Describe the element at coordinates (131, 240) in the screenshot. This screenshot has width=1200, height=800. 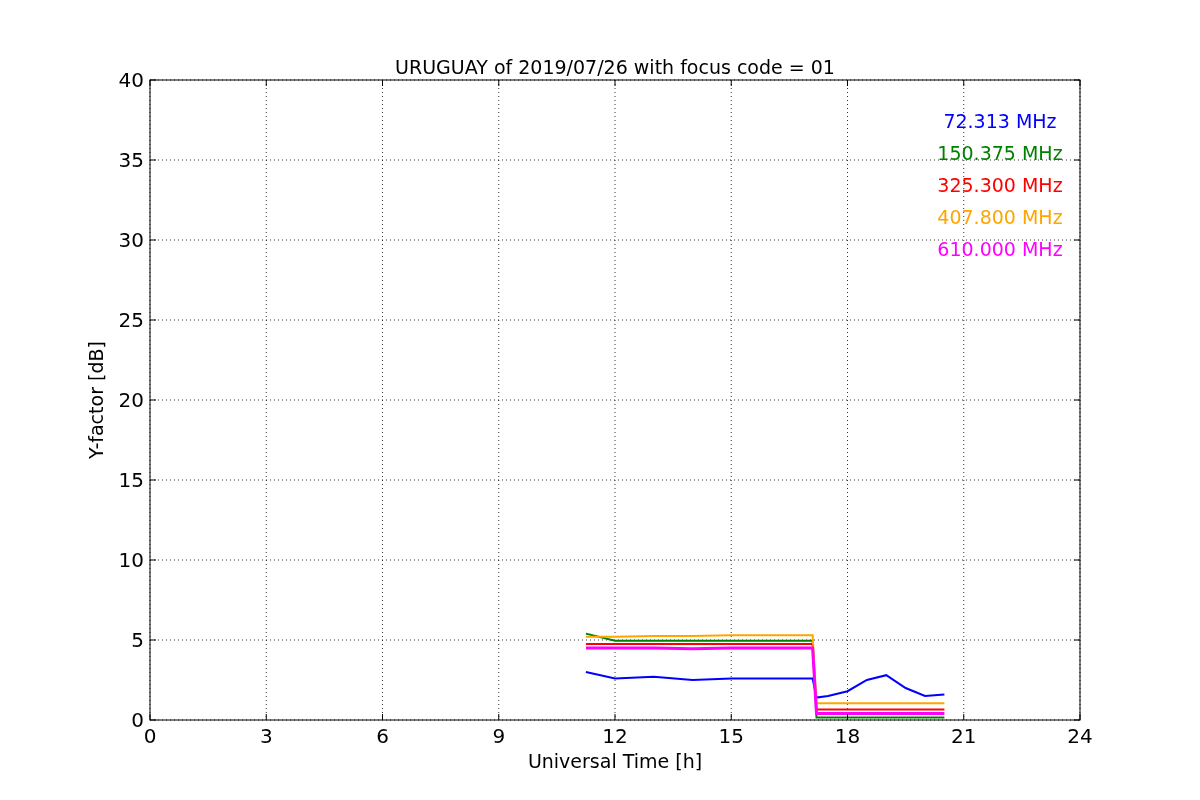
I see `y-tick-label: 30` at that location.